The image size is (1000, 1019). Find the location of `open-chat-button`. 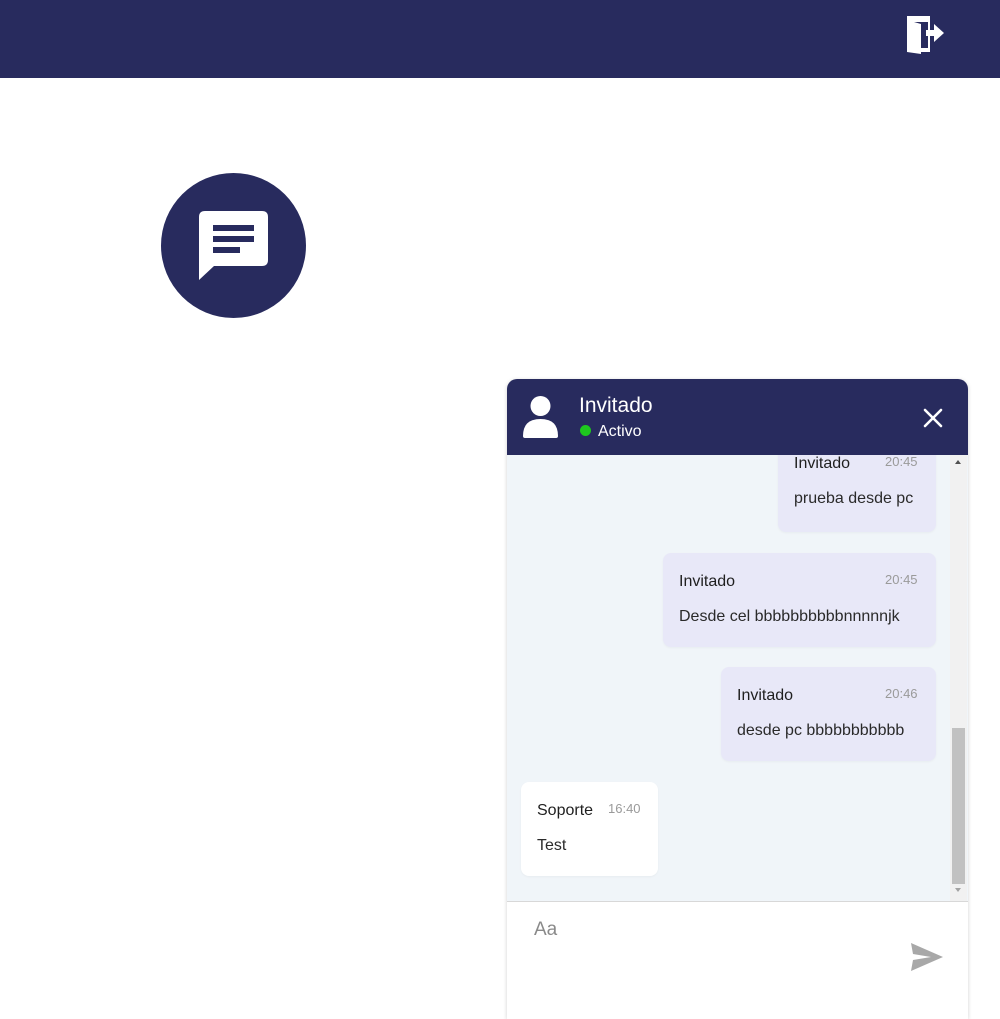

open-chat-button is located at coordinates (233, 245).